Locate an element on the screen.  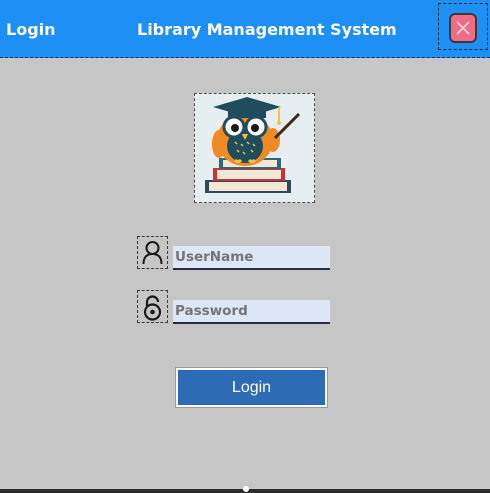
login-button-frame: Login is located at coordinates (251, 387).